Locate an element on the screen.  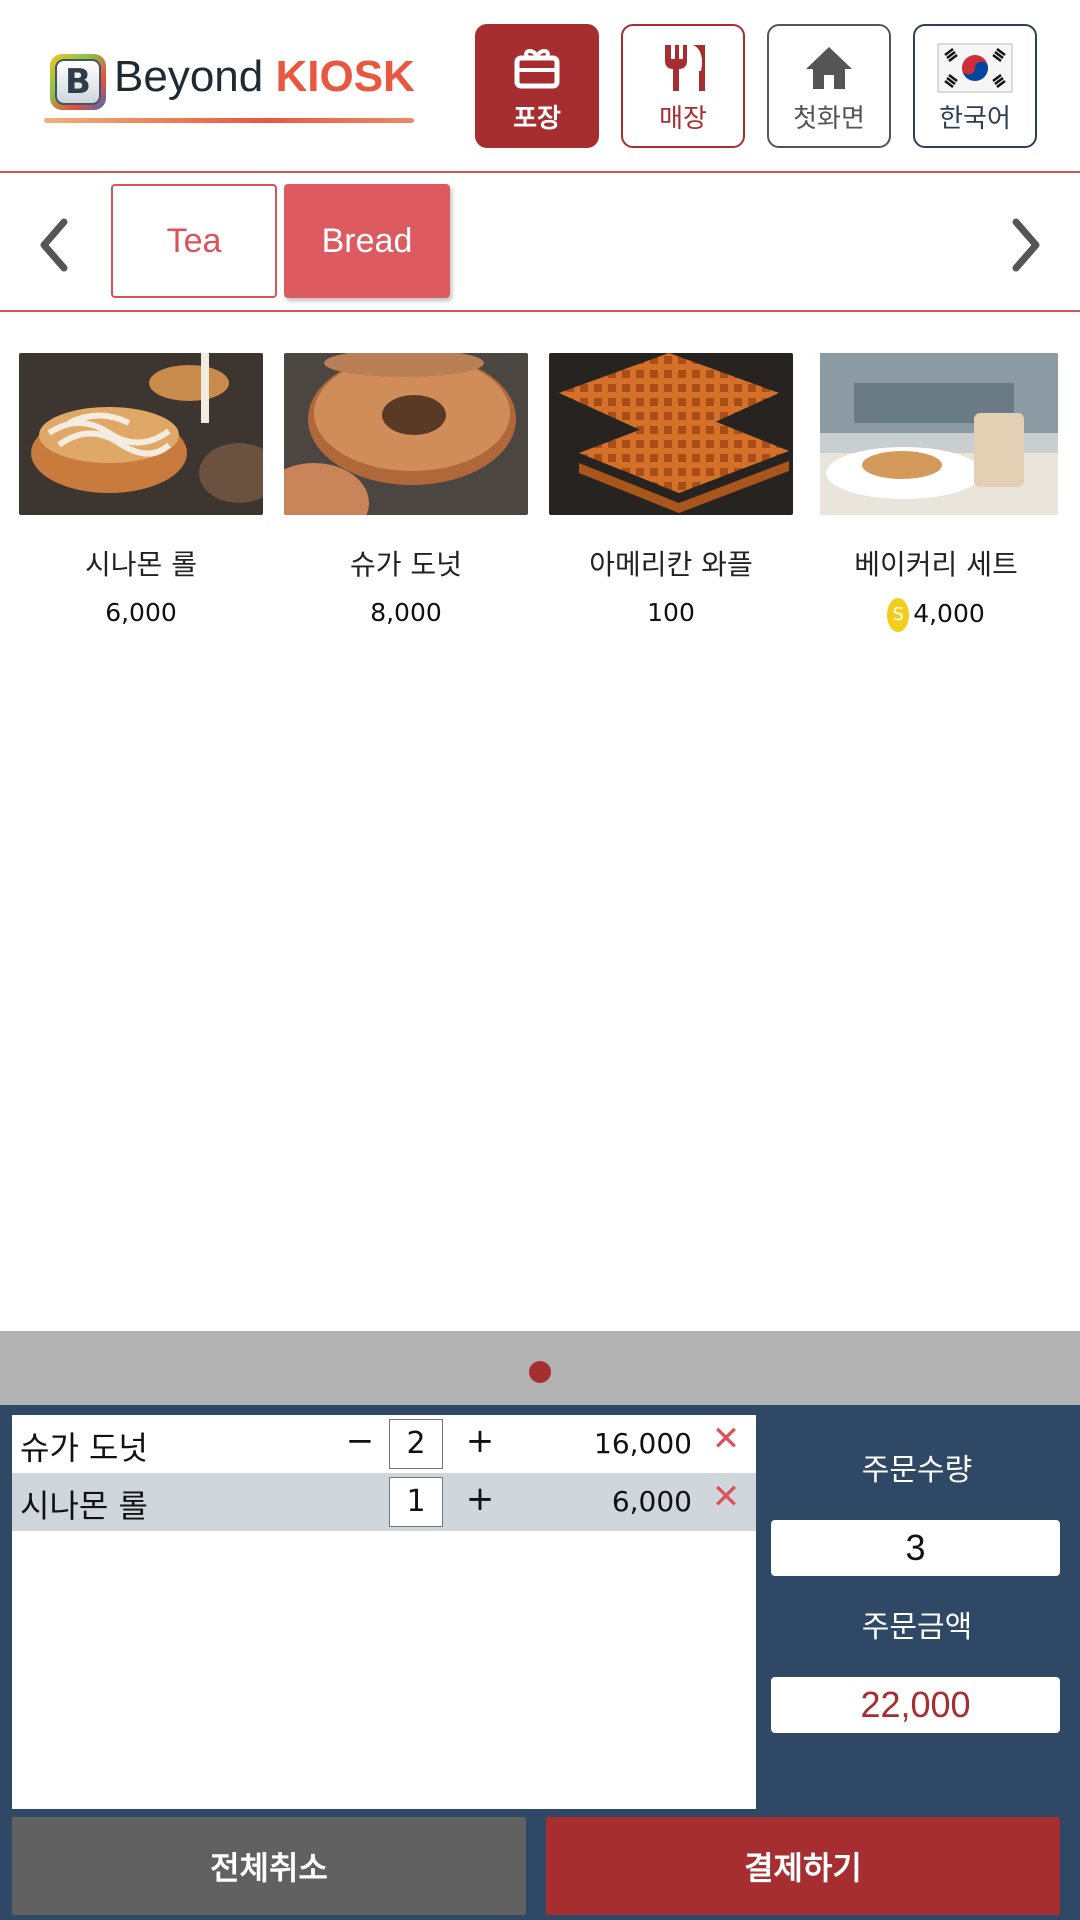
language-label: 한국어 is located at coordinates (975, 119).